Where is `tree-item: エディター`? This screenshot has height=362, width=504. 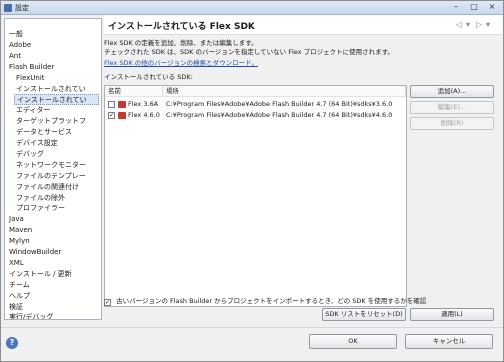 tree-item: エディター is located at coordinates (56, 110).